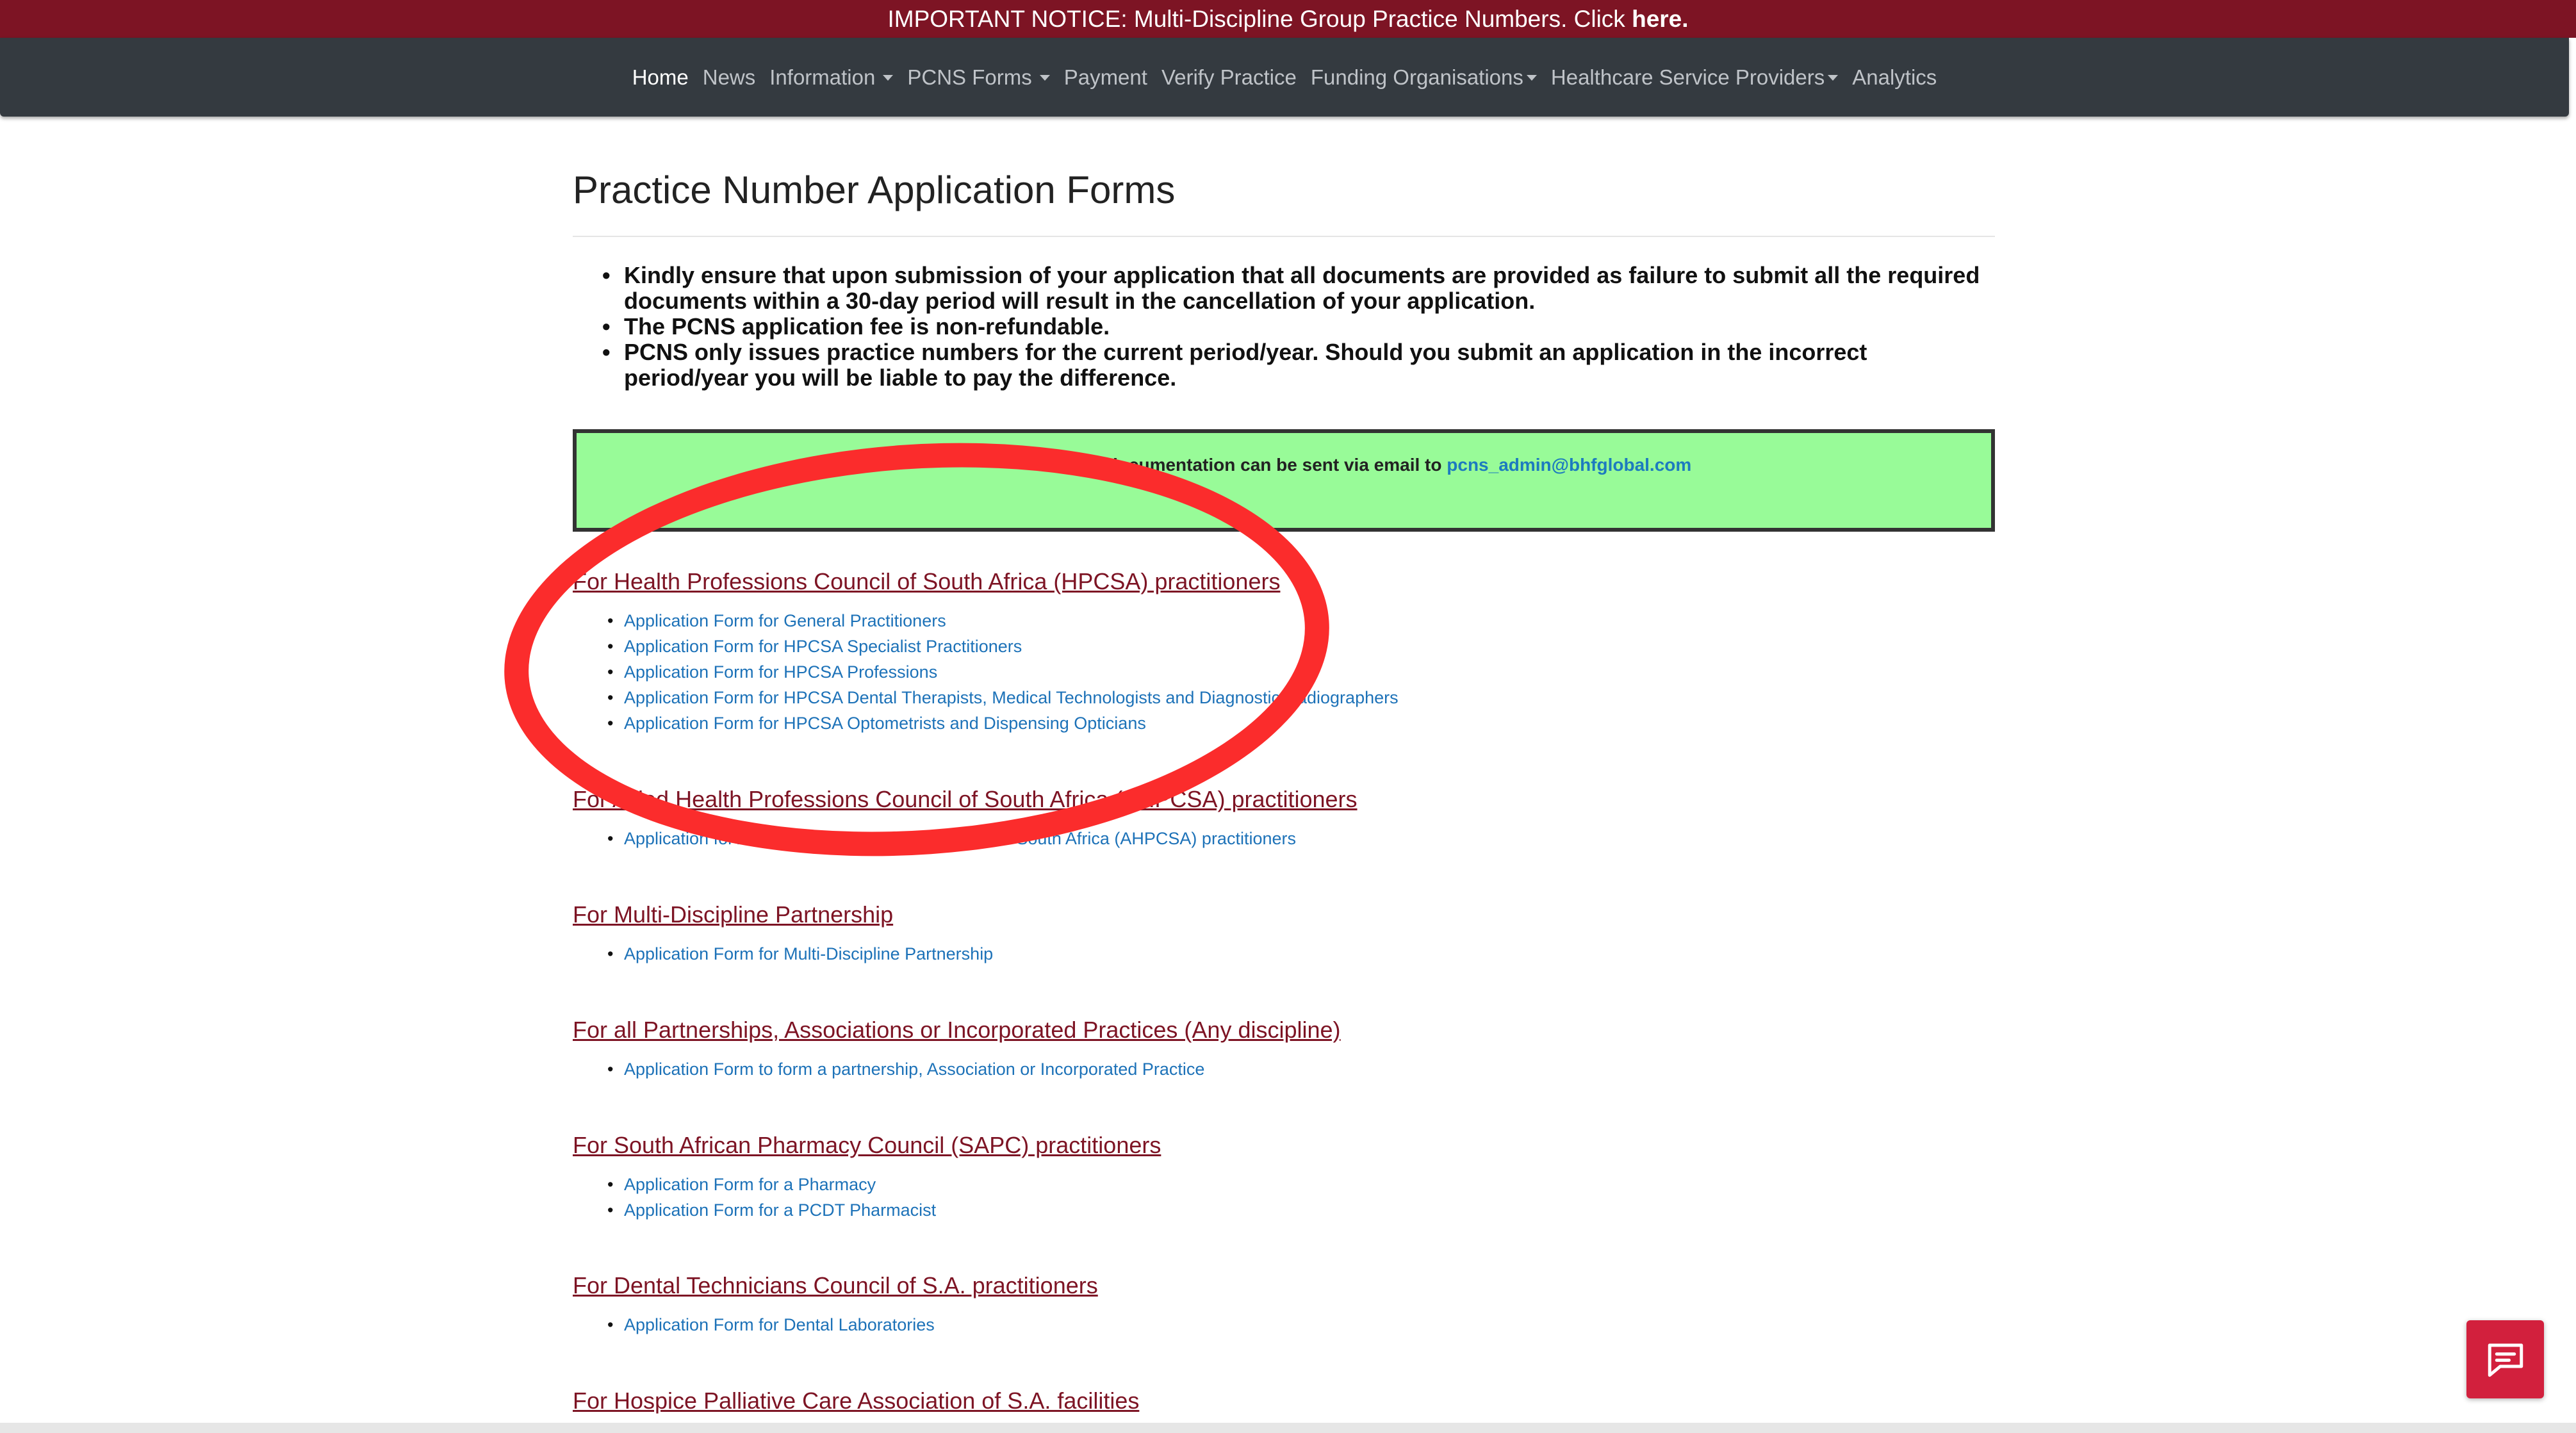 This screenshot has width=2576, height=1433. I want to click on page-title: Practice Number Application Forms, so click(875, 190).